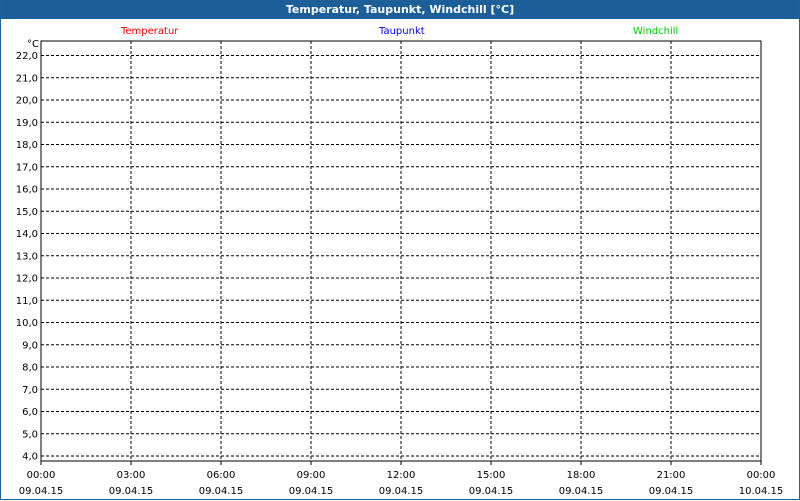 The image size is (800, 501). I want to click on y-tick-label: 19,0, so click(27, 123).